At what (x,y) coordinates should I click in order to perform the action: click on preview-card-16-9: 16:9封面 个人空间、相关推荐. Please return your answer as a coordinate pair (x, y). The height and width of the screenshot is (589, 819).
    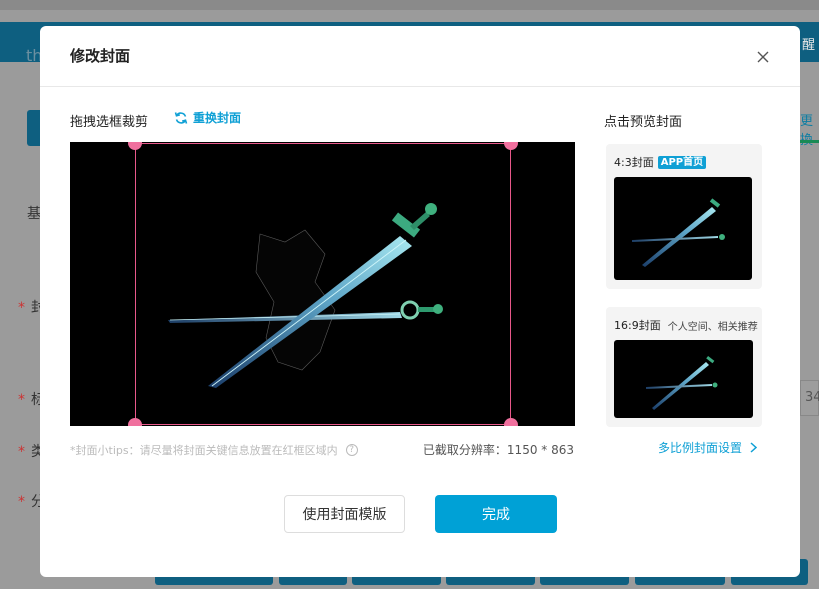
    Looking at the image, I should click on (684, 367).